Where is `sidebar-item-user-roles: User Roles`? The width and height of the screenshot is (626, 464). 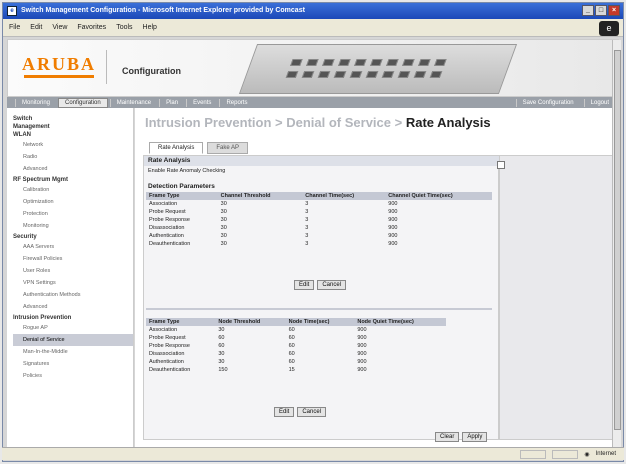
sidebar-item-user-roles: User Roles is located at coordinates (73, 271).